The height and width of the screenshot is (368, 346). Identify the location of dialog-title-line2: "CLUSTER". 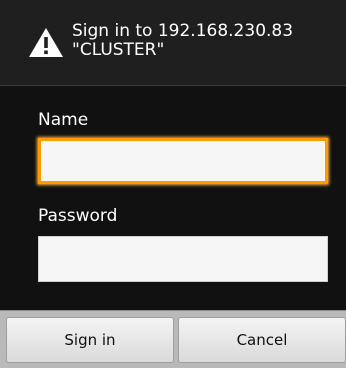
(118, 50).